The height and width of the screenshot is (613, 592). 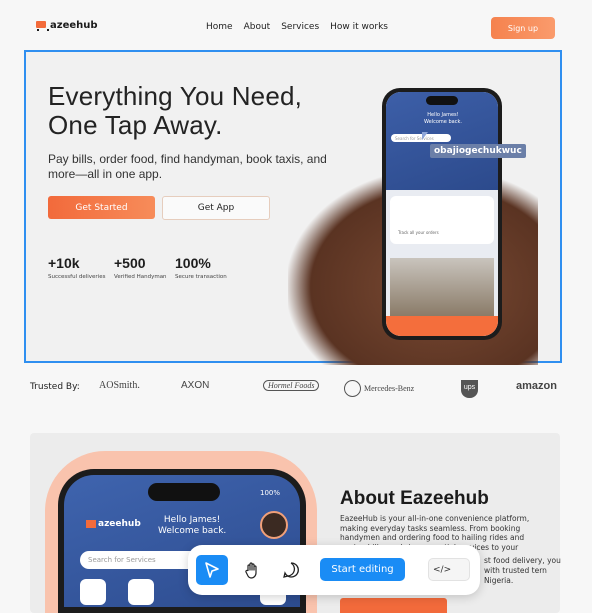 What do you see at coordinates (141, 592) in the screenshot?
I see `service-tile-delivery` at bounding box center [141, 592].